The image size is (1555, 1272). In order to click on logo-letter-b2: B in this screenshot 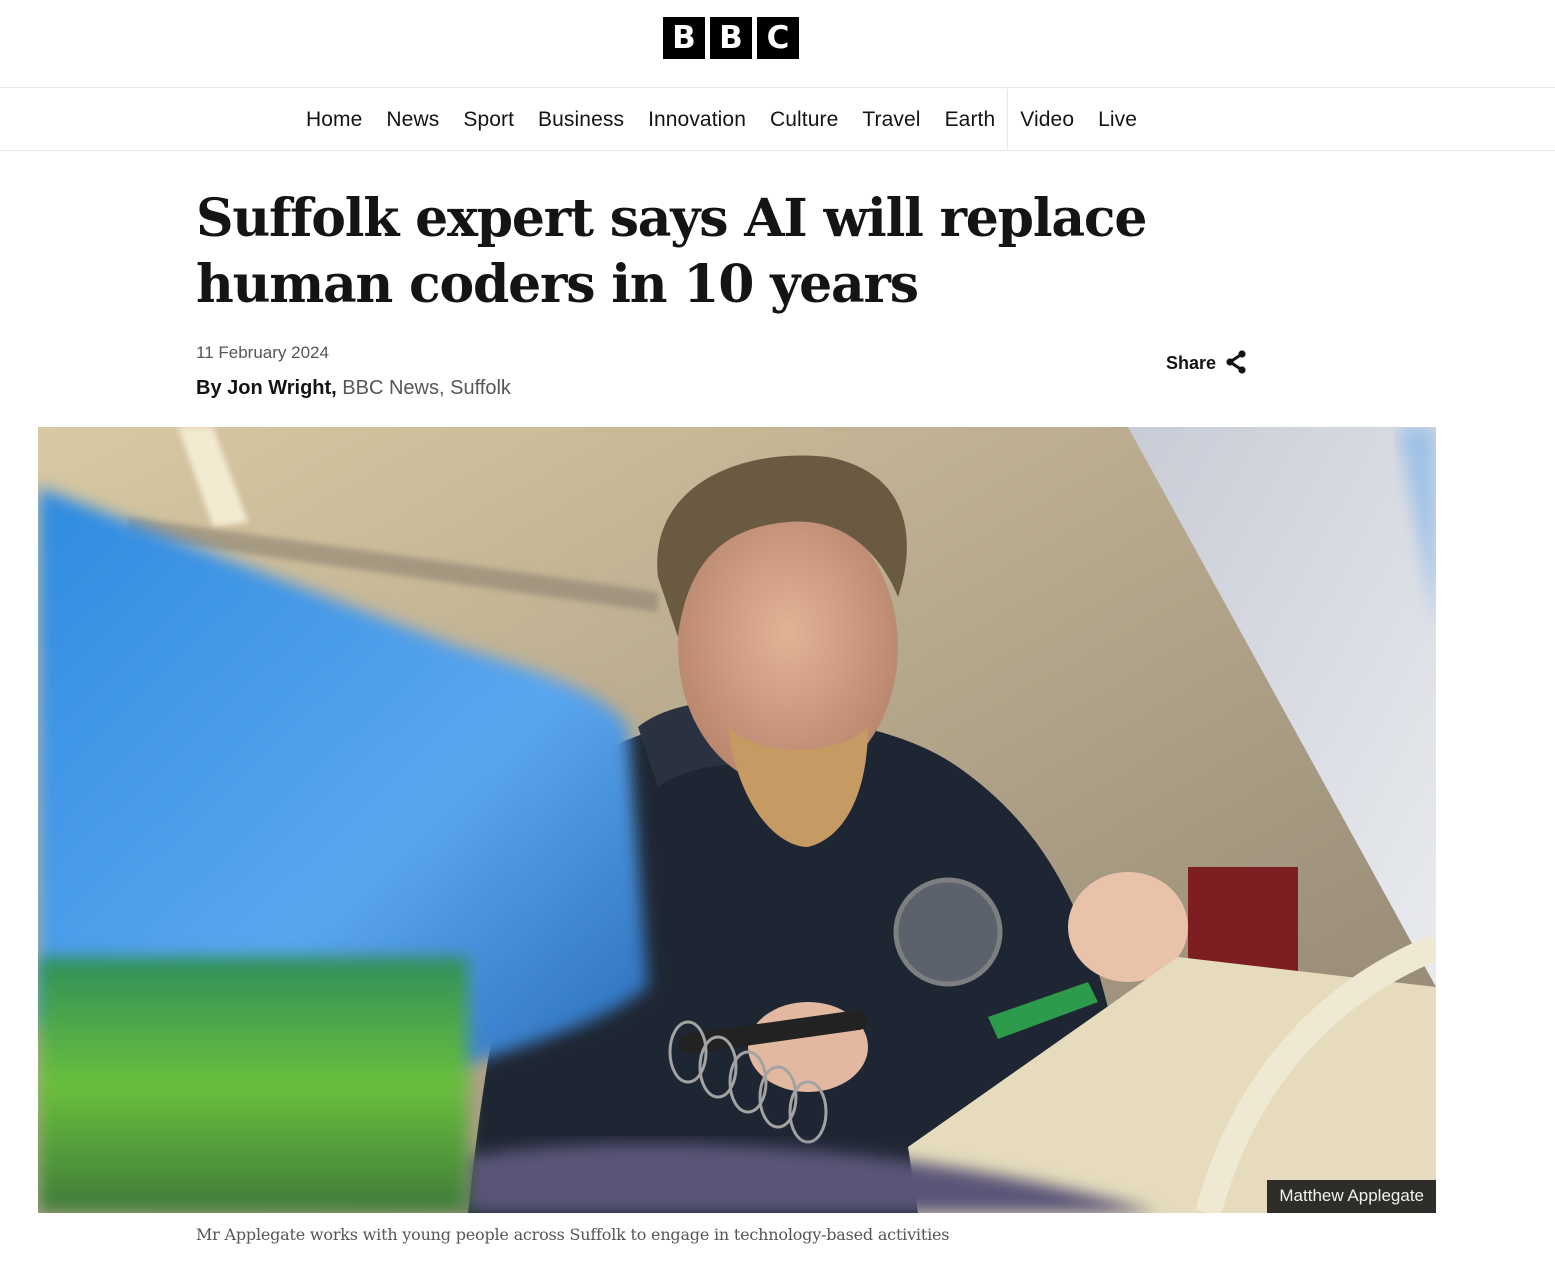, I will do `click(731, 38)`.